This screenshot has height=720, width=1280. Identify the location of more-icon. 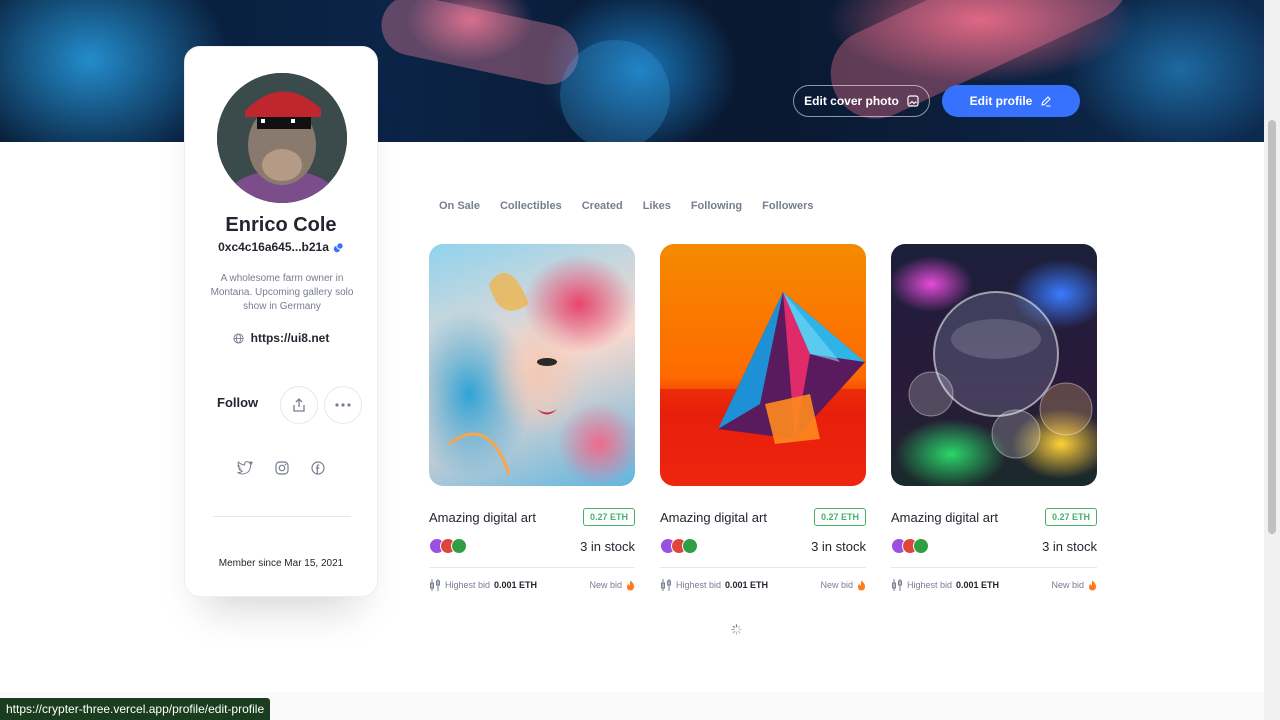
(343, 405).